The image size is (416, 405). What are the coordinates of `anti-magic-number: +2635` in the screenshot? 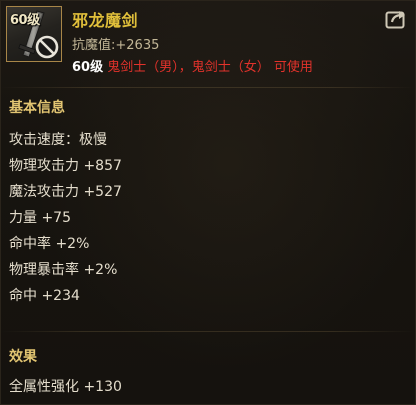 It's located at (137, 45).